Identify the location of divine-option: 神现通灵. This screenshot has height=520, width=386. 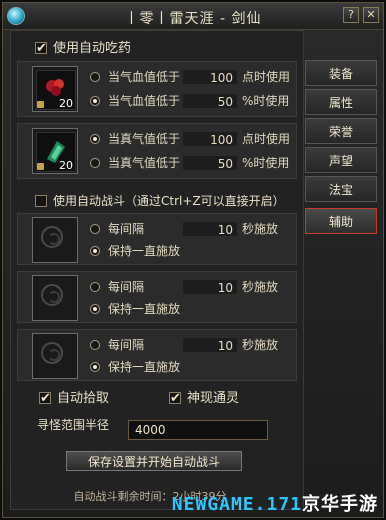
(204, 399).